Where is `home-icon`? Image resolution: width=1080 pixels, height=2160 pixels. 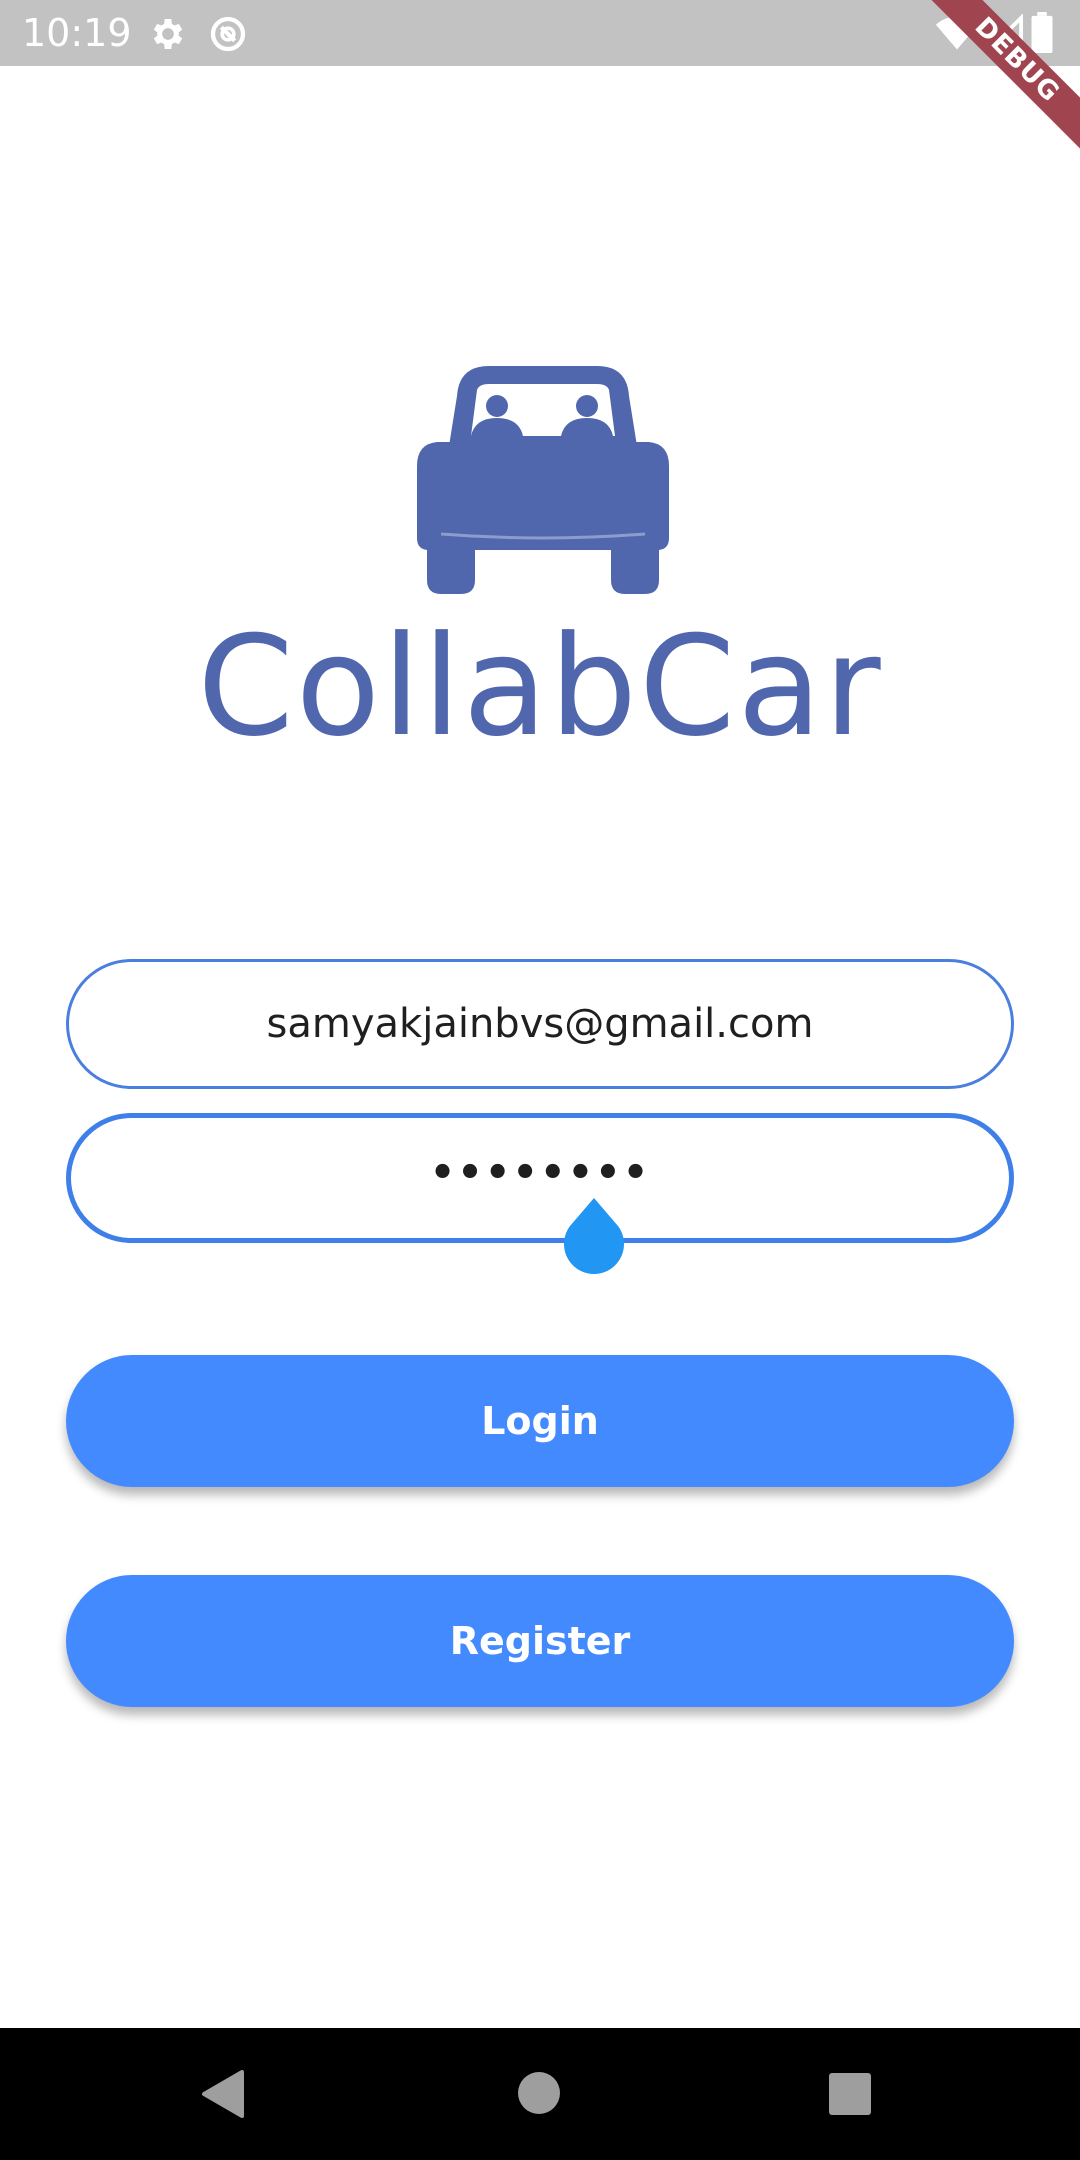
home-icon is located at coordinates (539, 2095).